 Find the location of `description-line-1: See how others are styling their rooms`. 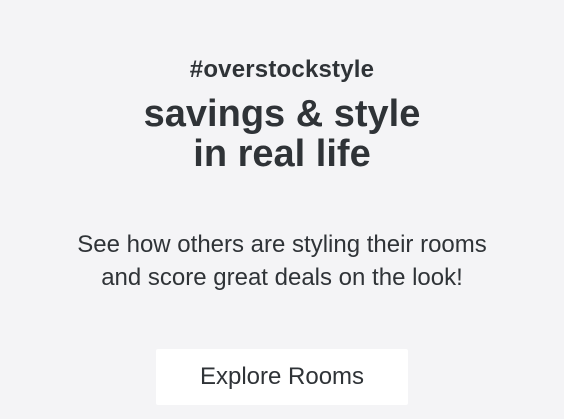

description-line-1: See how others are styling their rooms is located at coordinates (282, 245).